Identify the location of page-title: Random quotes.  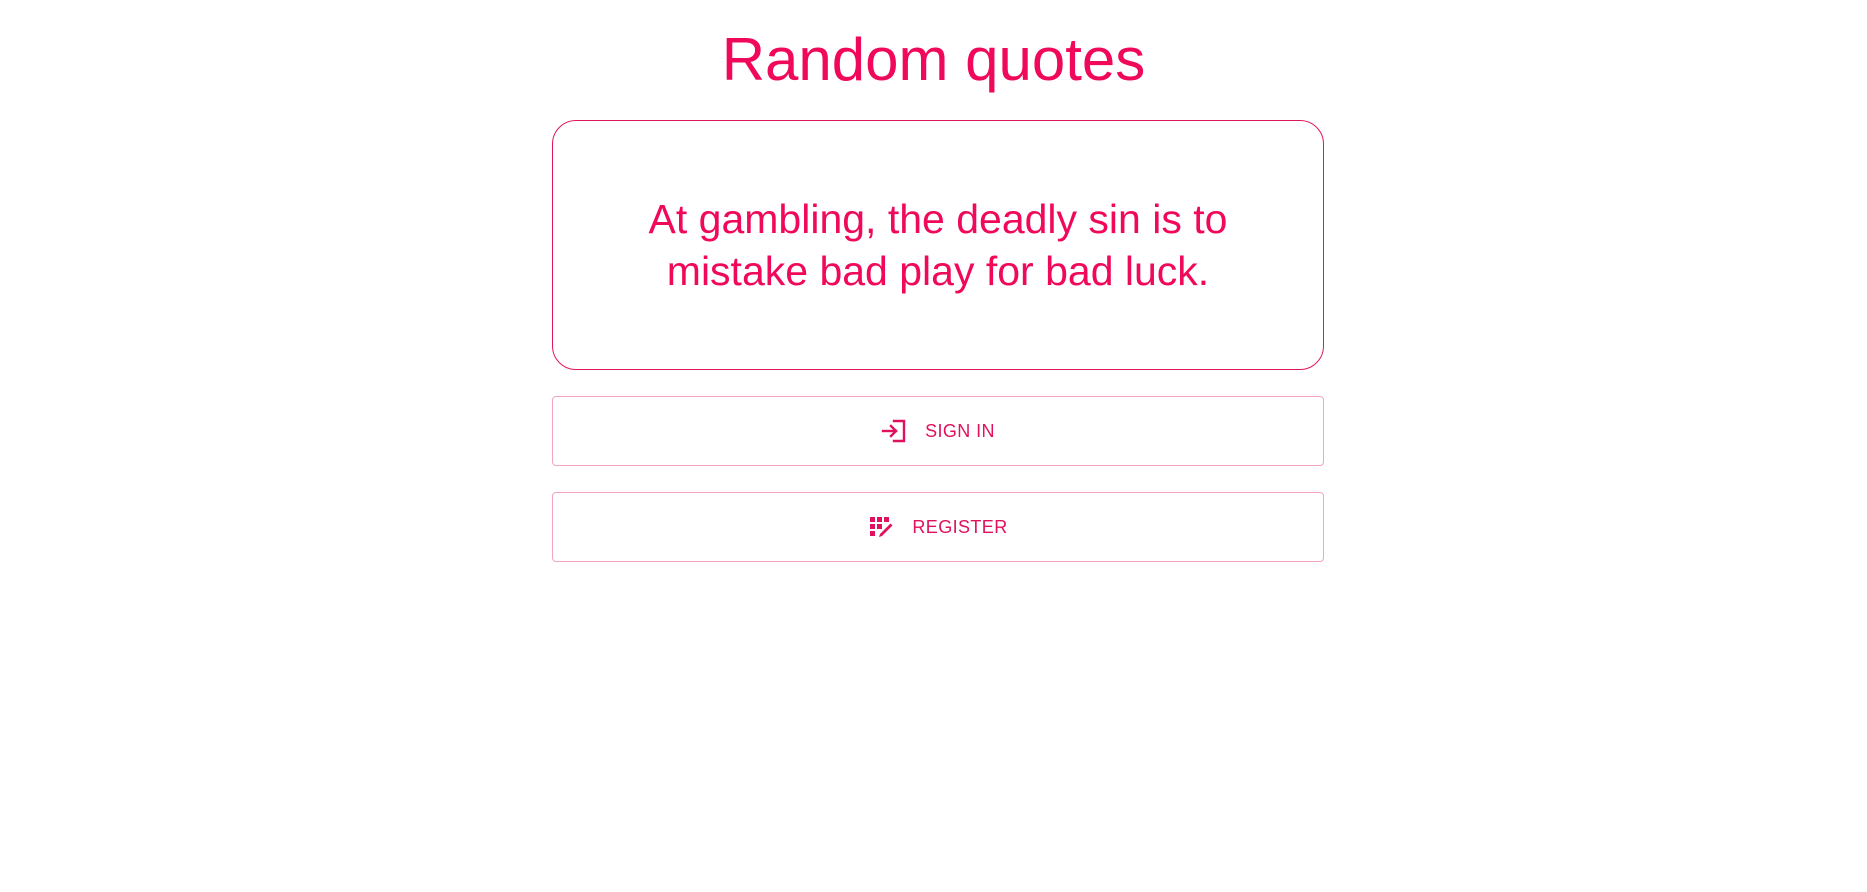
(933, 59).